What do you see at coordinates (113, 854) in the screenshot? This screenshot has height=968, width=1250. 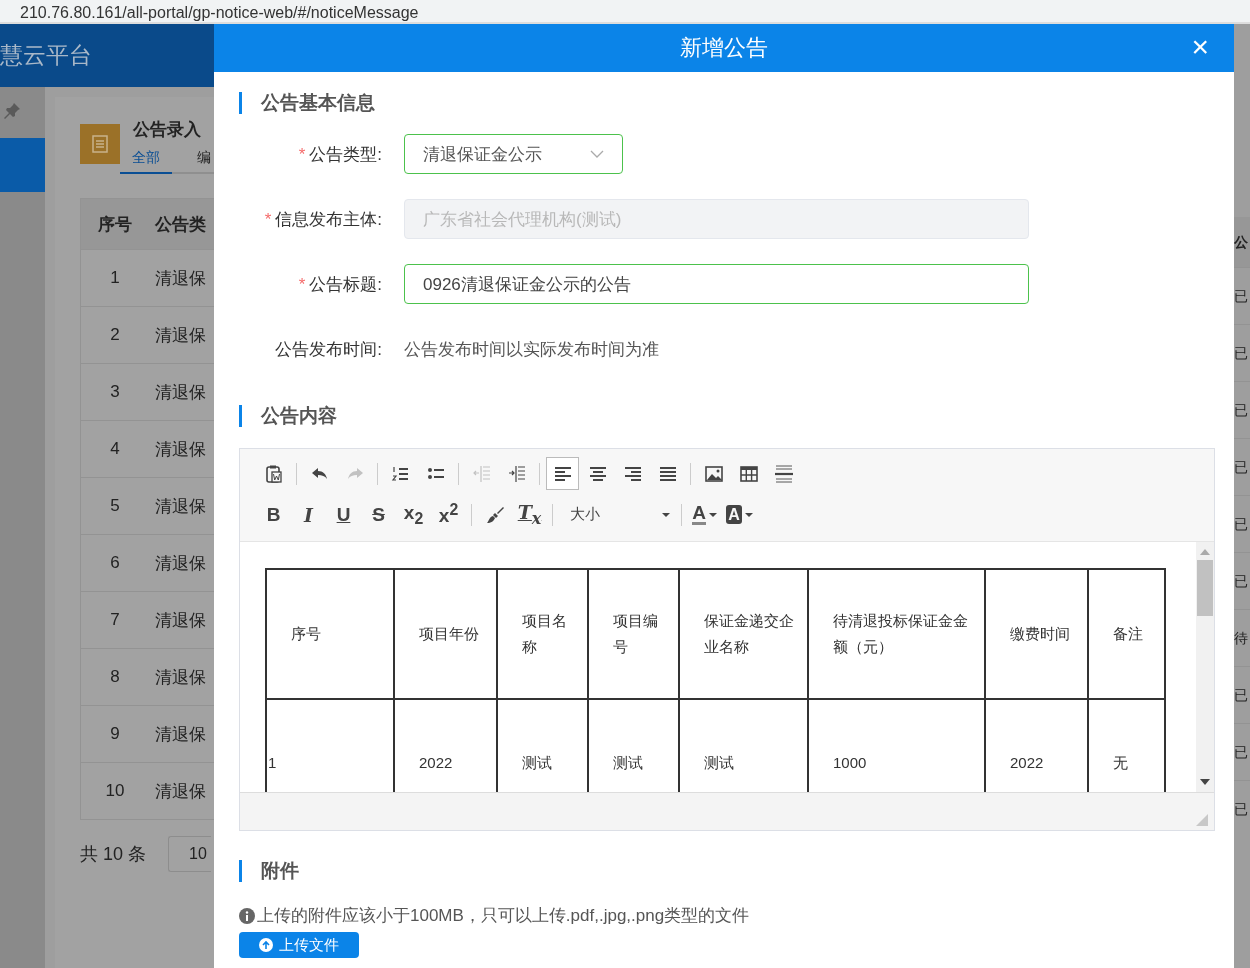 I see `total-count: 共 10 条` at bounding box center [113, 854].